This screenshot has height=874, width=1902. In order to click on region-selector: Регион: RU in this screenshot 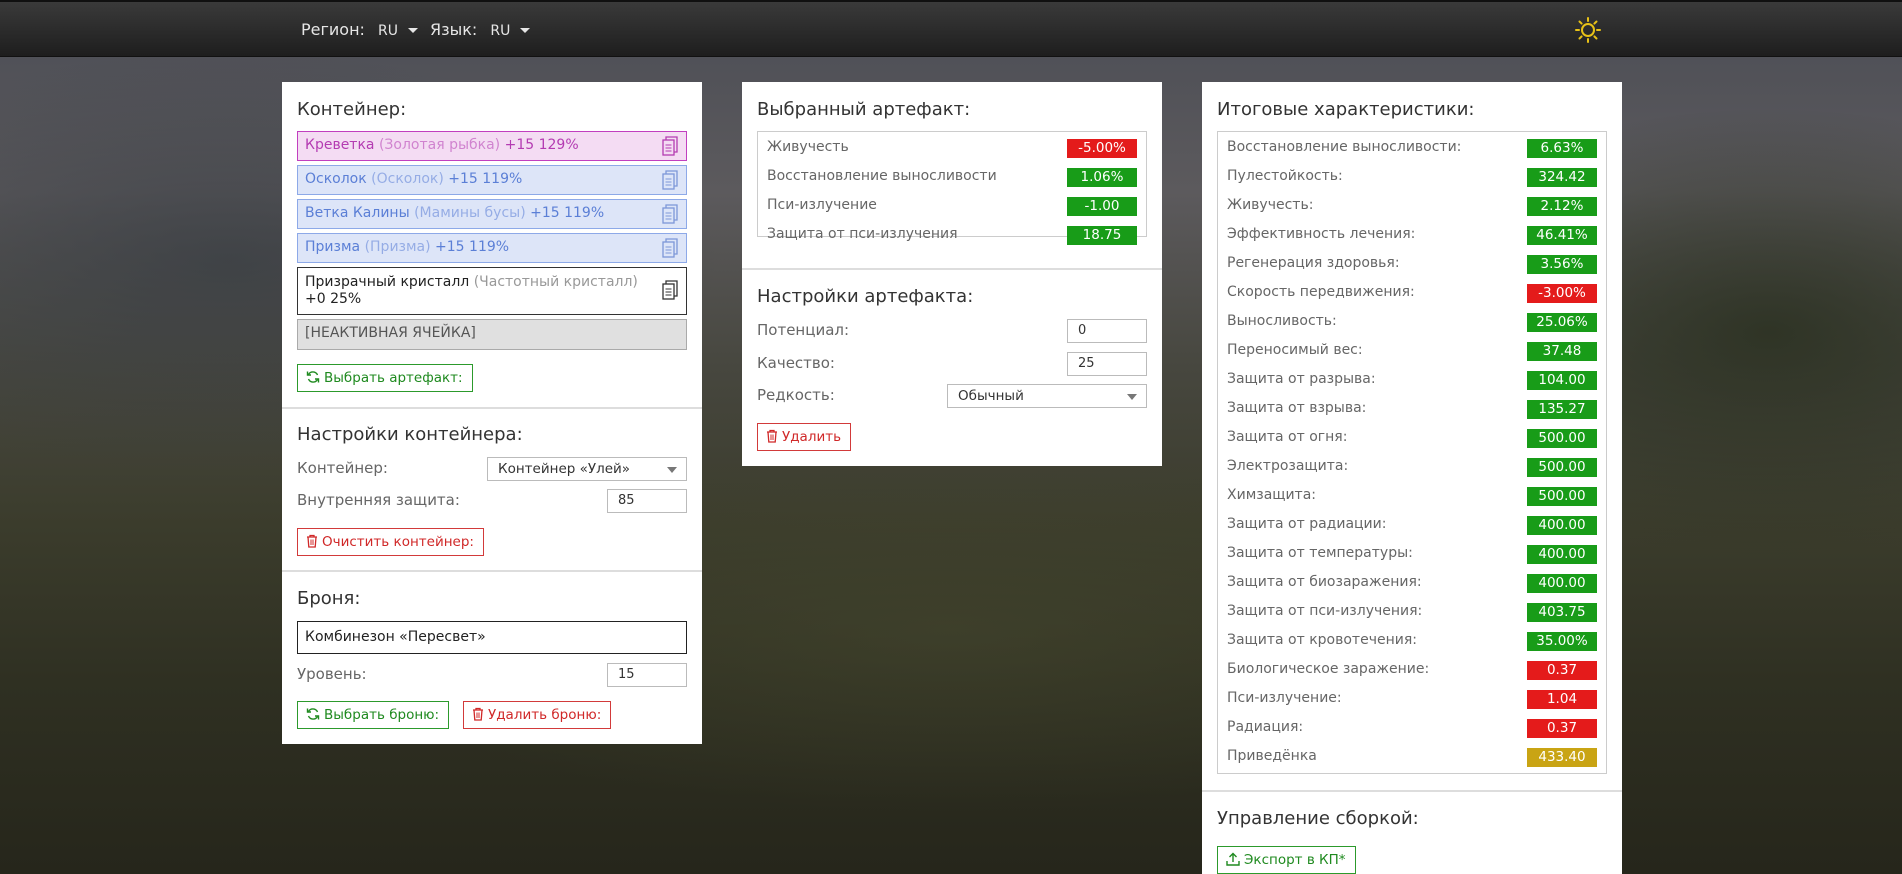, I will do `click(360, 29)`.